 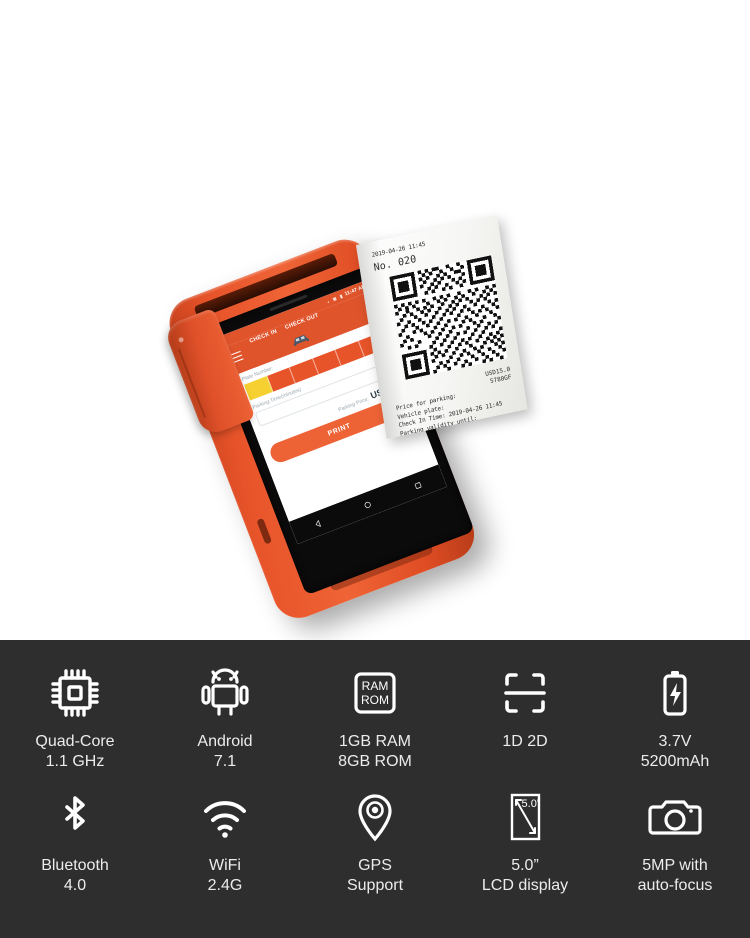 What do you see at coordinates (74, 752) in the screenshot?
I see `spec-label: Quad-Core 1.1 GHz` at bounding box center [74, 752].